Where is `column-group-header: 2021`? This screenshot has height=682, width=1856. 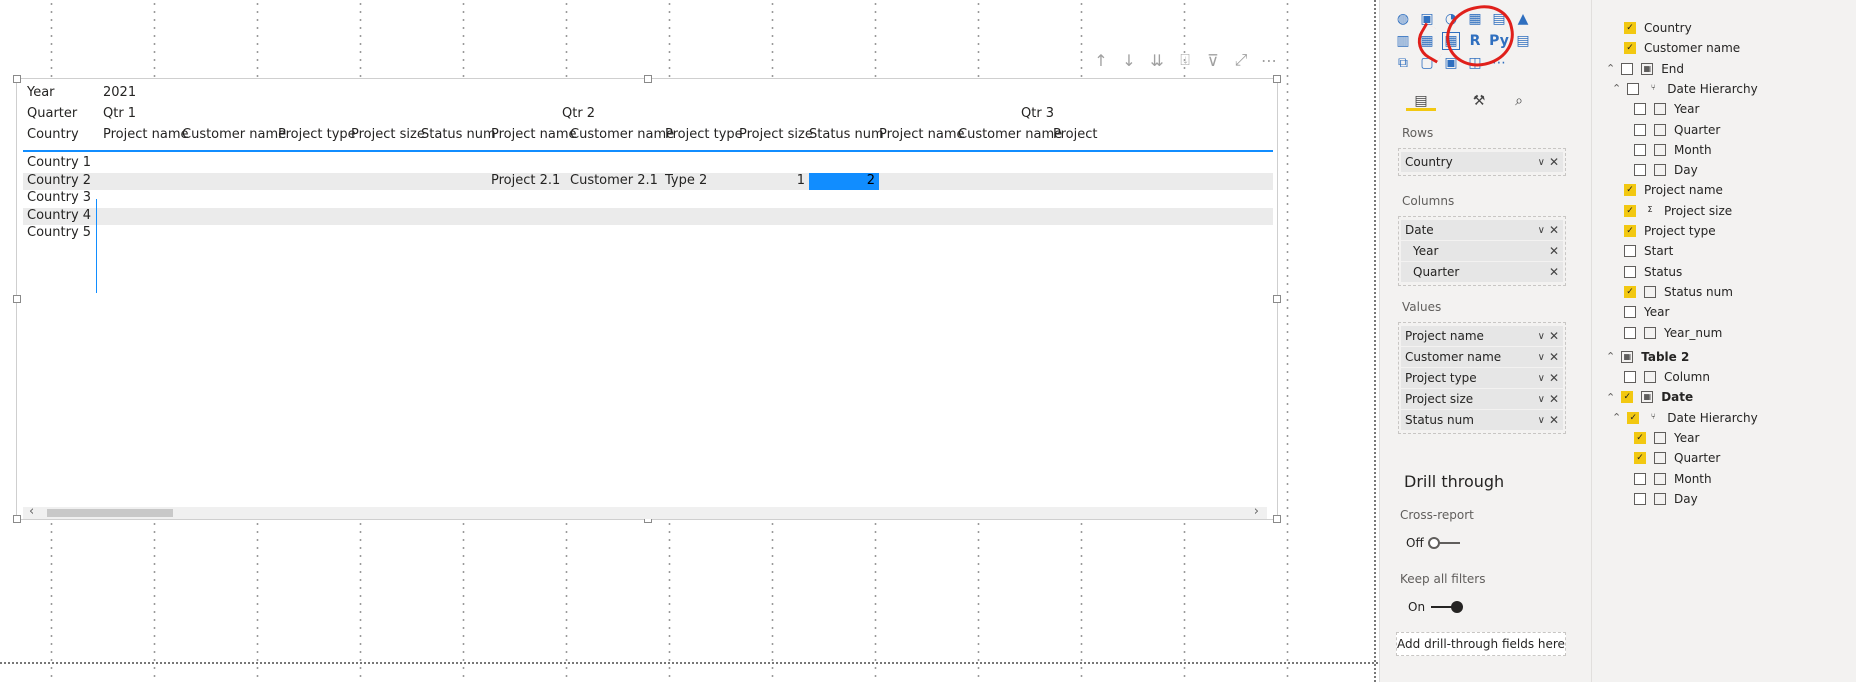
column-group-header: 2021 is located at coordinates (119, 92).